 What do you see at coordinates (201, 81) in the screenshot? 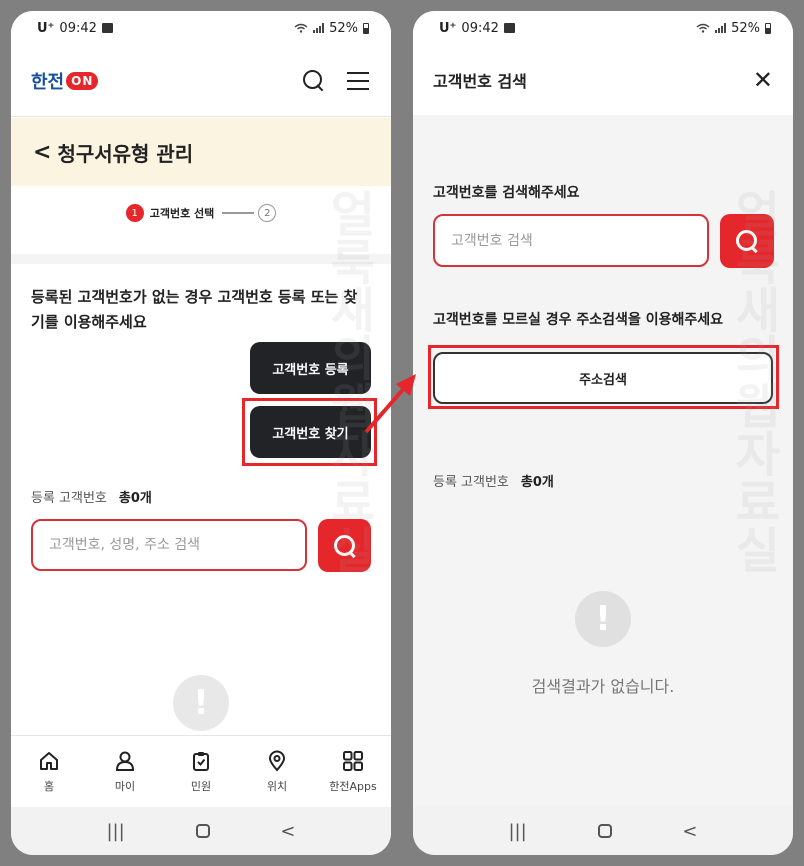
I see `app-header: 한전 ON` at bounding box center [201, 81].